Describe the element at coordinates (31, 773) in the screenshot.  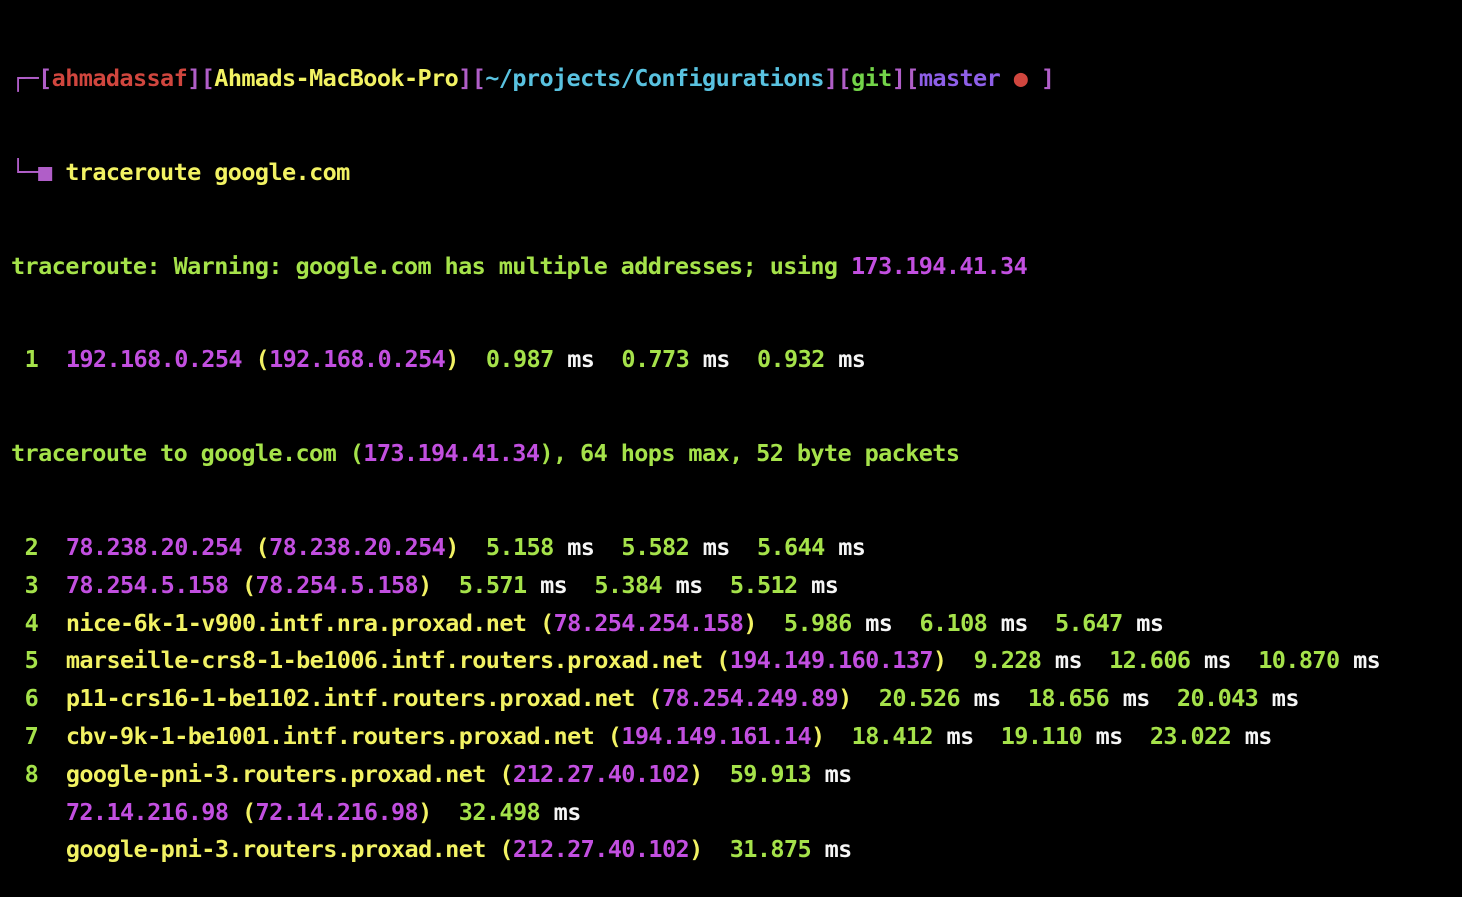
I see `hop-number: 8` at that location.